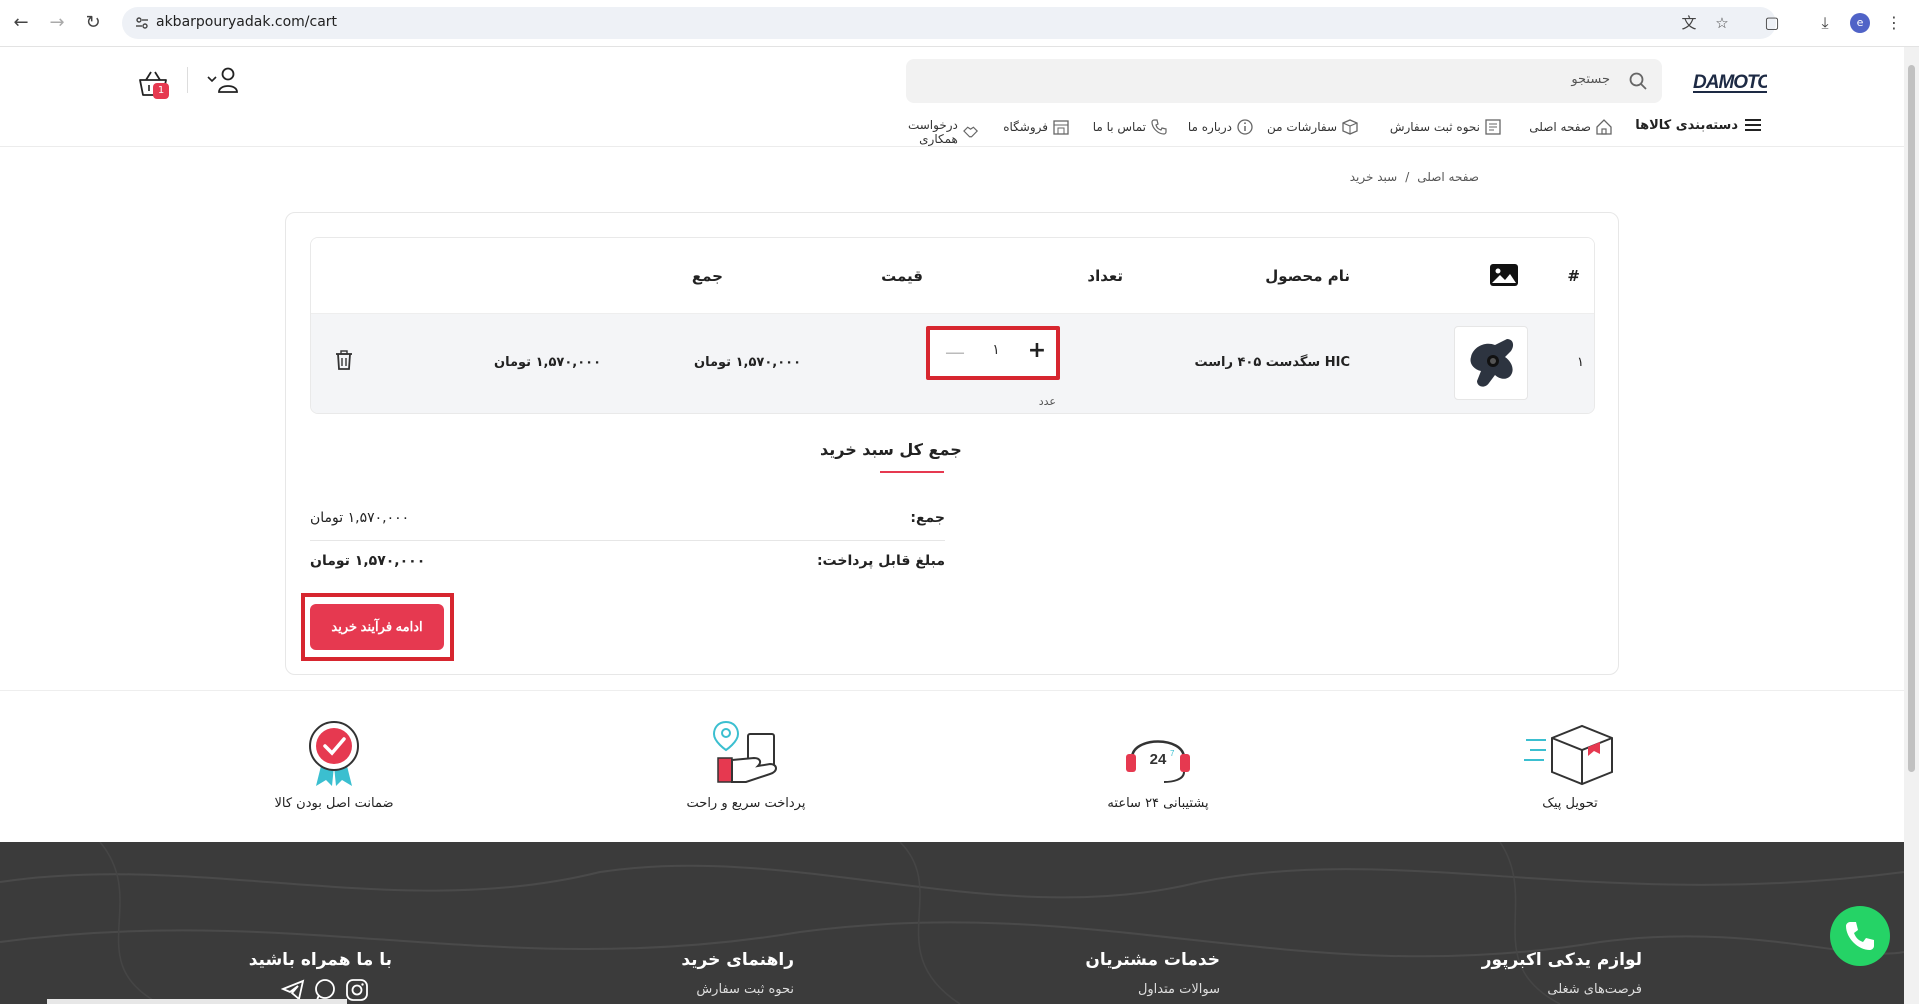 This screenshot has width=1919, height=1004. Describe the element at coordinates (1911, 418) in the screenshot. I see `scrollbar-thumb` at that location.